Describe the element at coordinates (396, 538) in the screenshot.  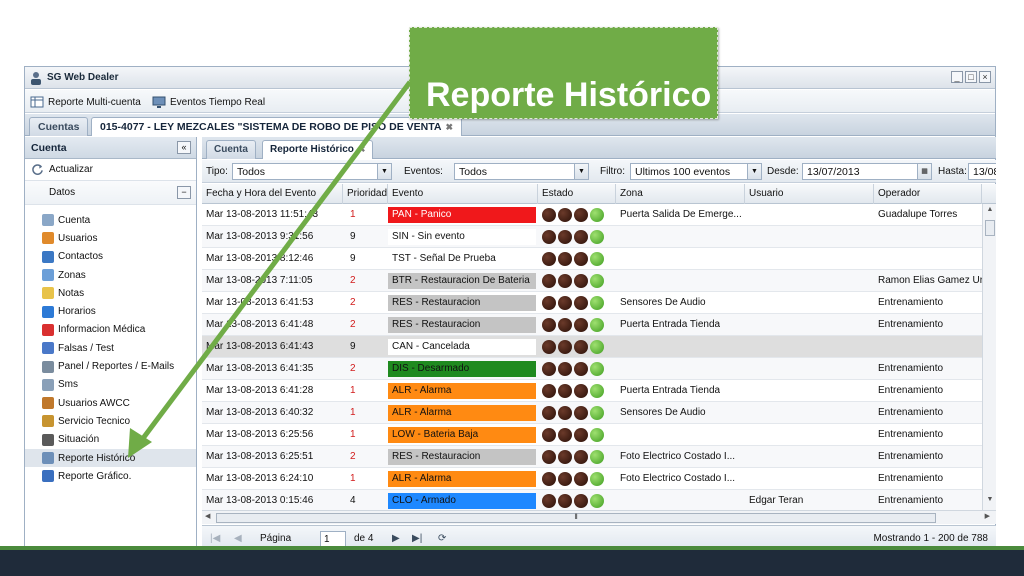
I see `next-page-icon: ▶` at that location.